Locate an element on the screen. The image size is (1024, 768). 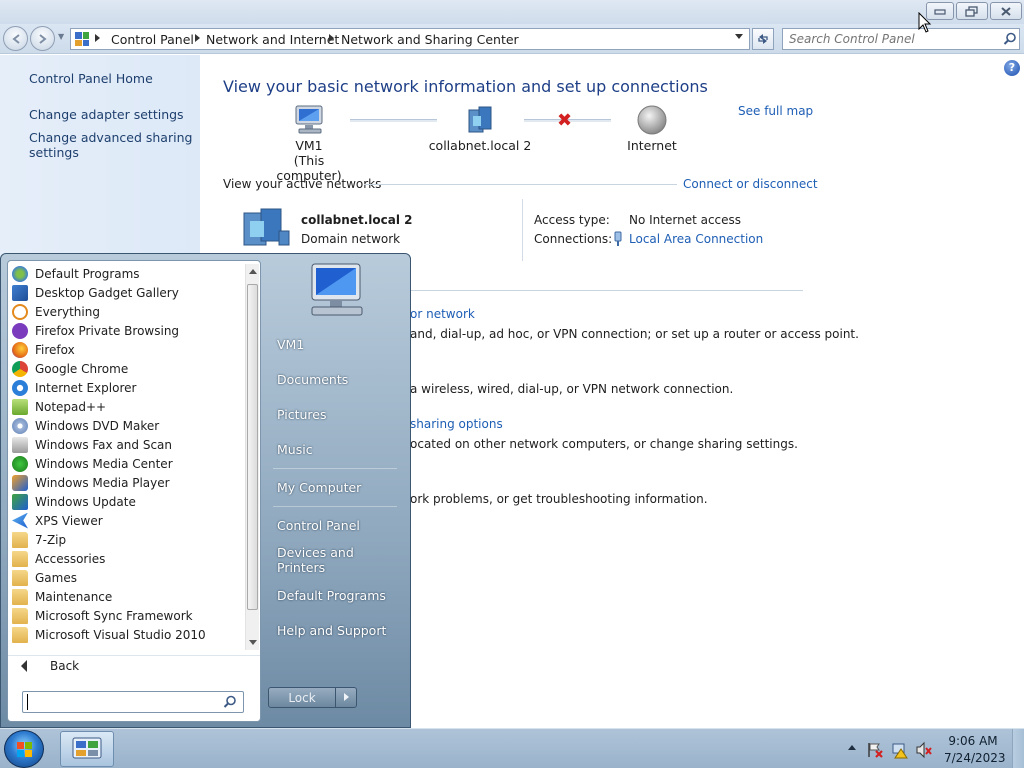
fax-scan-icon is located at coordinates (20, 444).